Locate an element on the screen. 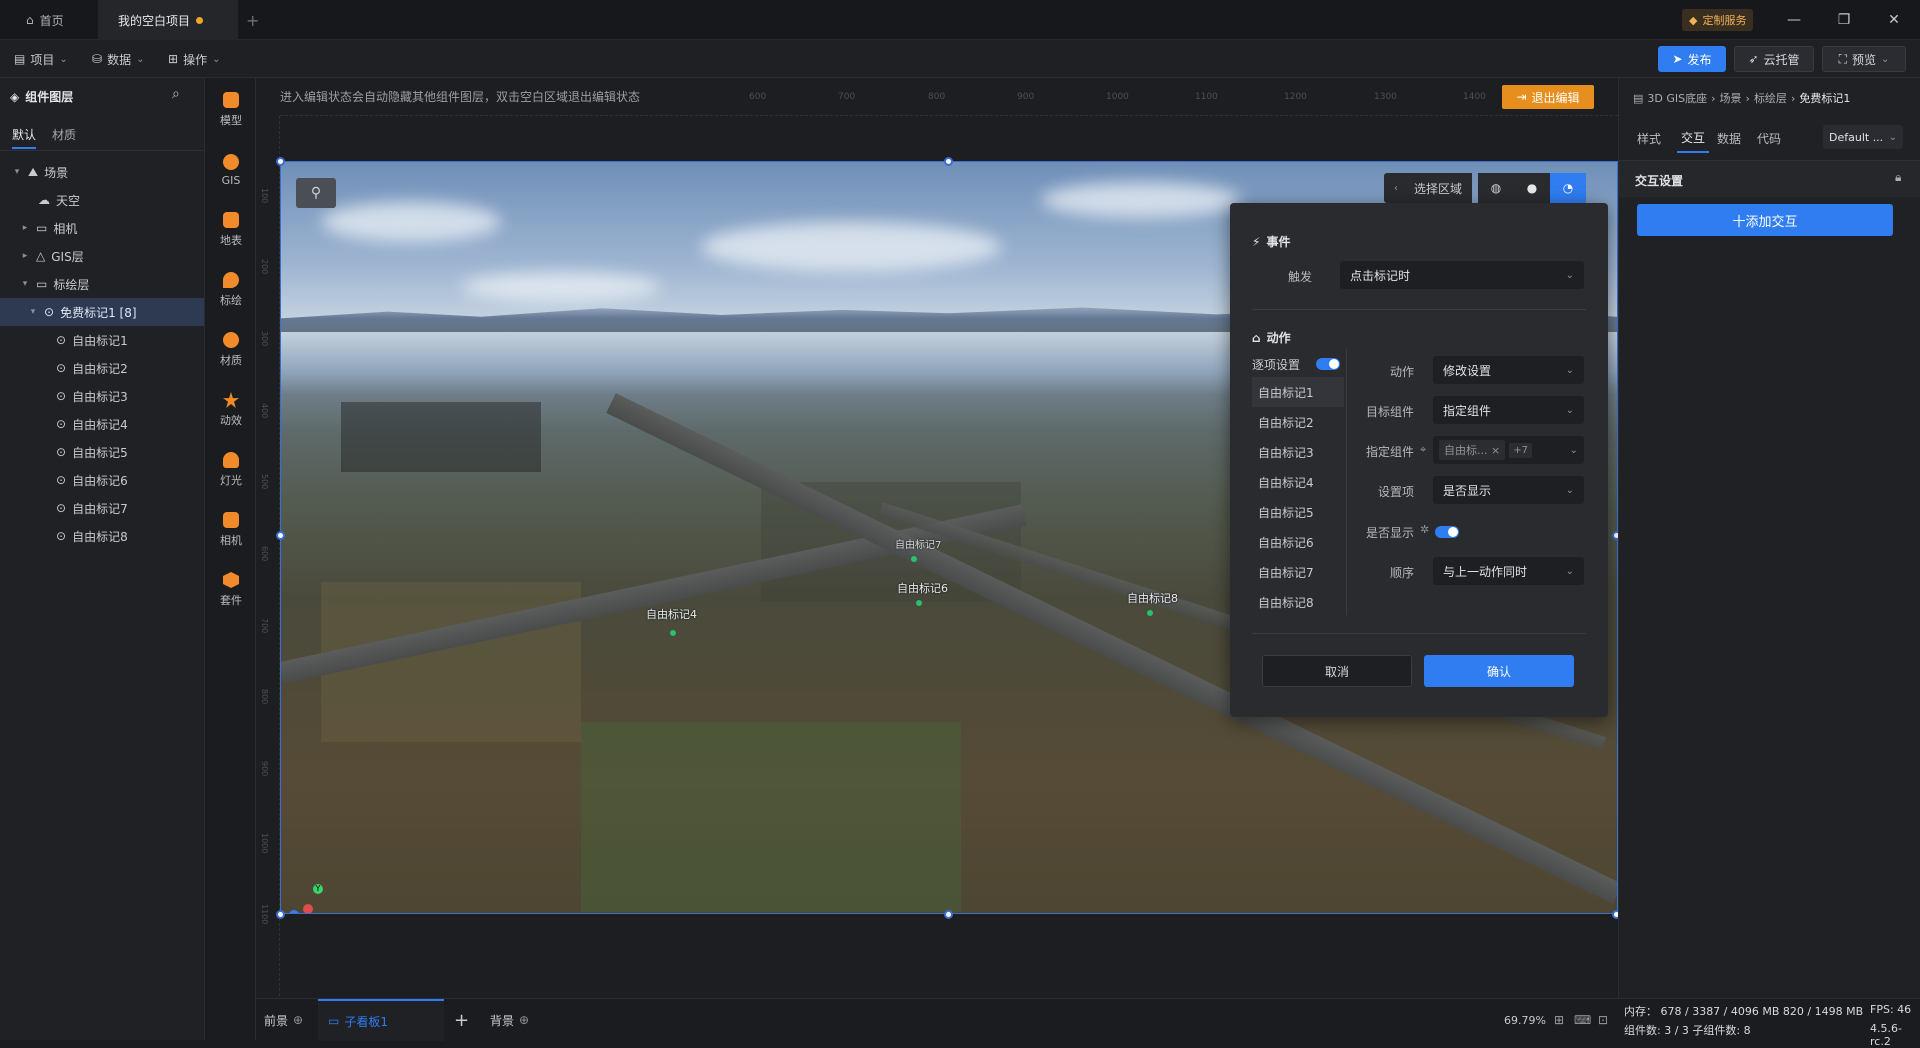  tool-effect: 动效 is located at coordinates (231, 410).